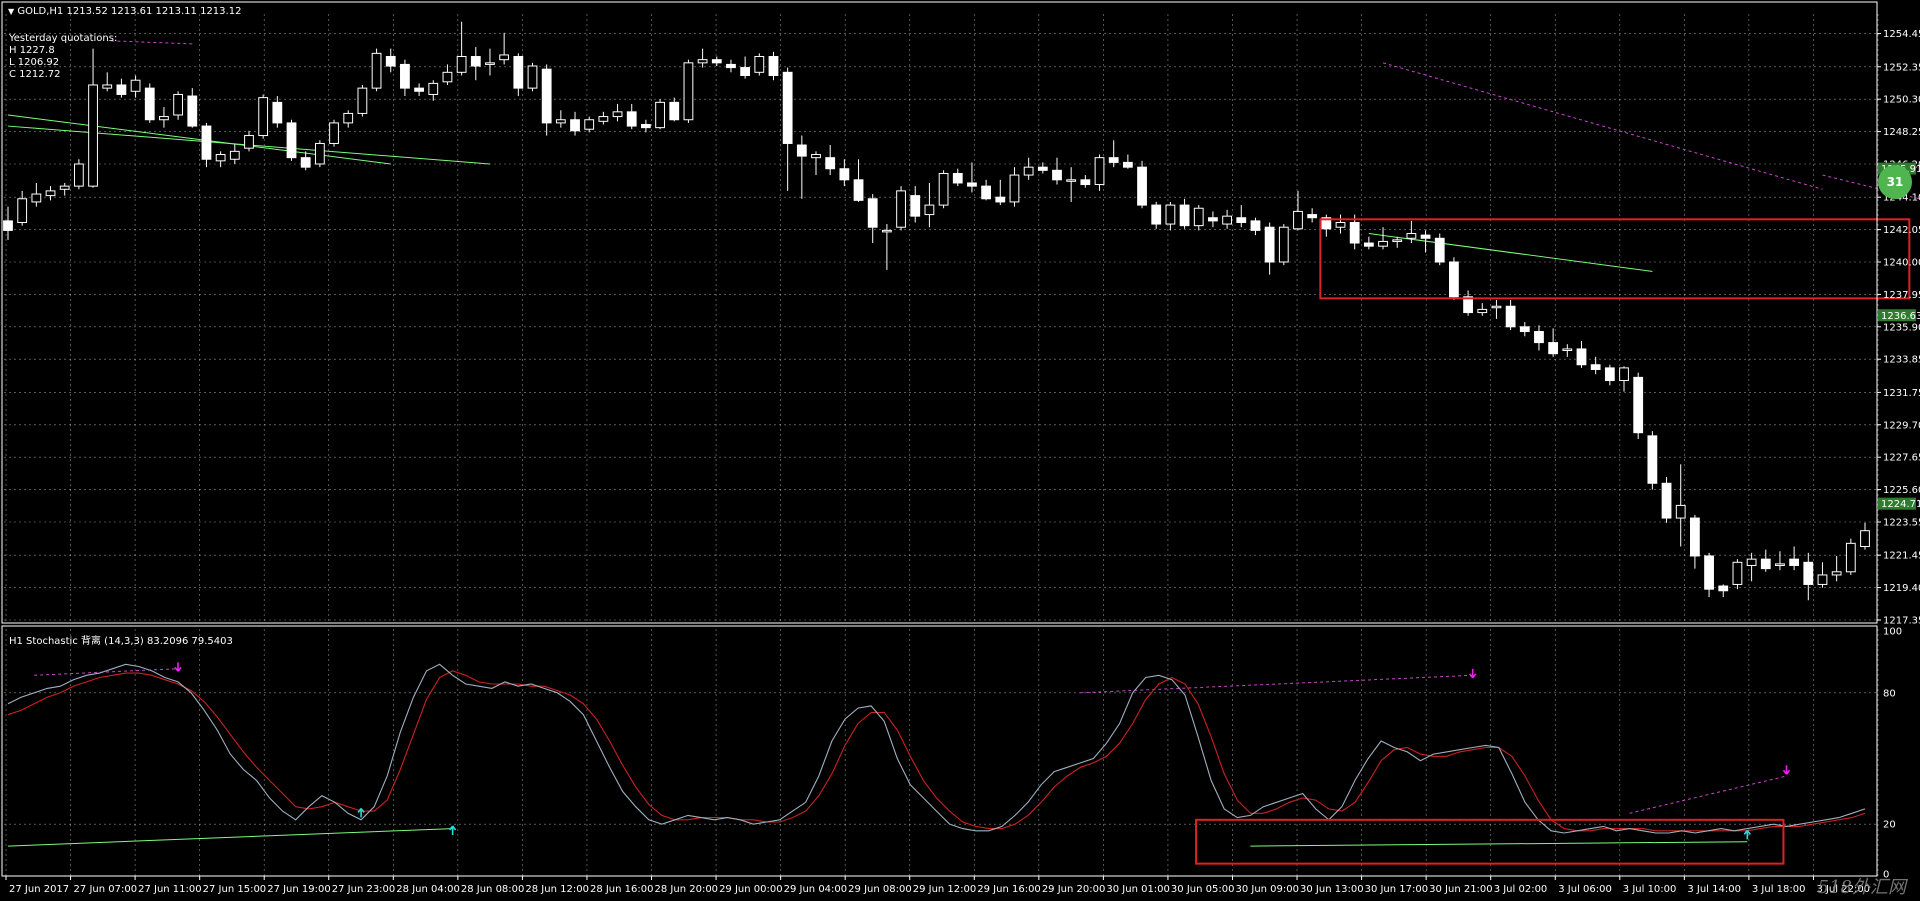 This screenshot has height=901, width=1920. Describe the element at coordinates (1892, 632) in the screenshot. I see `stoch-level-label: 100` at that location.